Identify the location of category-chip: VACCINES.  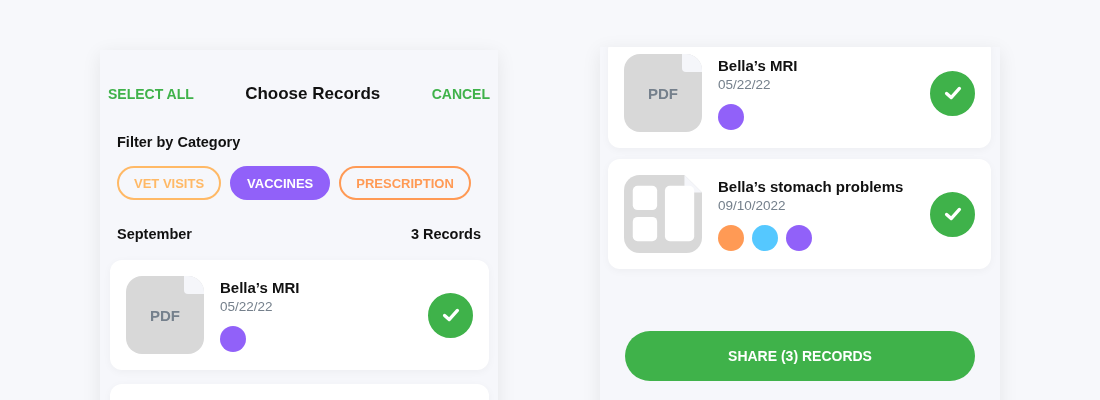
(280, 183).